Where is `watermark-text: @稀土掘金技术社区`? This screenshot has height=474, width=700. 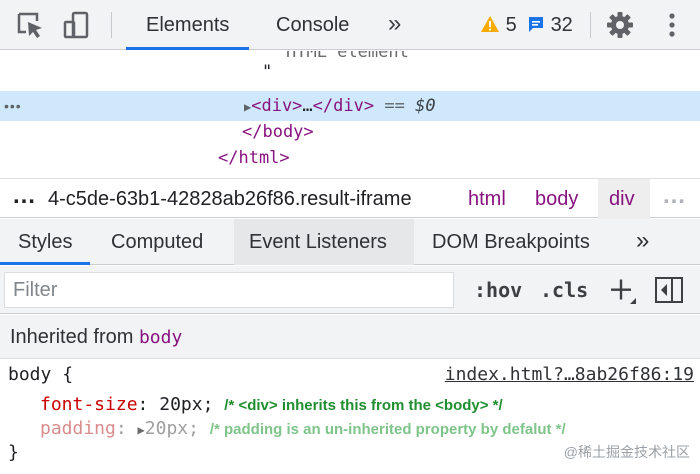 watermark-text: @稀土掘金技术社区 is located at coordinates (626, 452).